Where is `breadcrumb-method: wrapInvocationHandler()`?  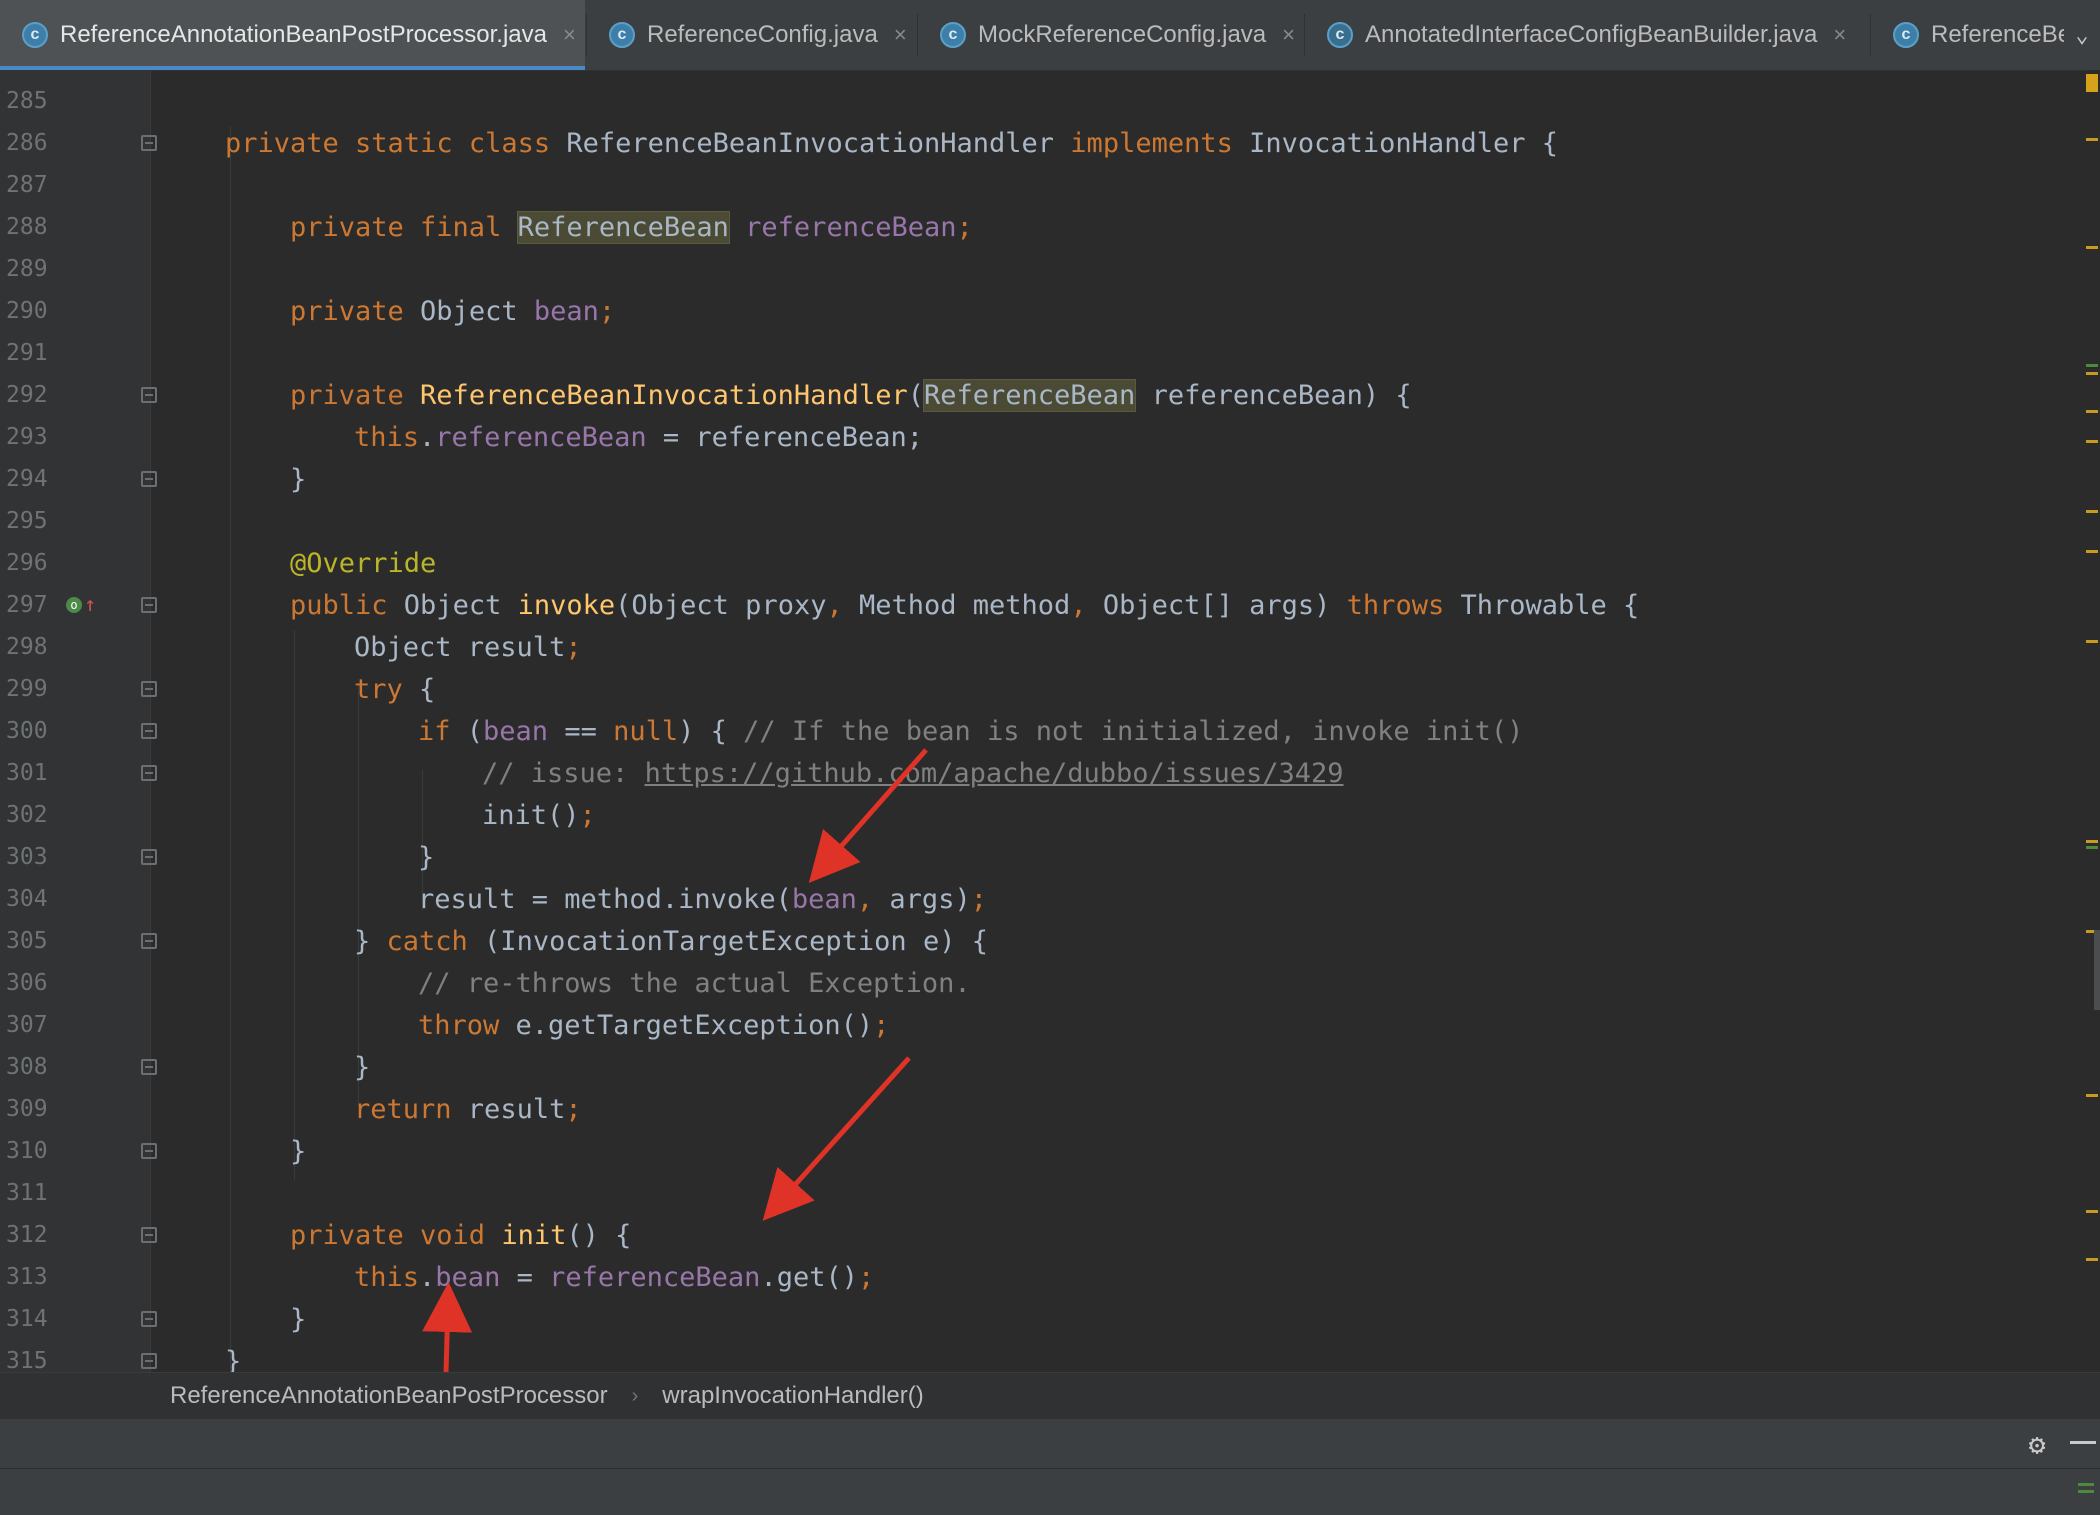
breadcrumb-method: wrapInvocationHandler() is located at coordinates (792, 1396).